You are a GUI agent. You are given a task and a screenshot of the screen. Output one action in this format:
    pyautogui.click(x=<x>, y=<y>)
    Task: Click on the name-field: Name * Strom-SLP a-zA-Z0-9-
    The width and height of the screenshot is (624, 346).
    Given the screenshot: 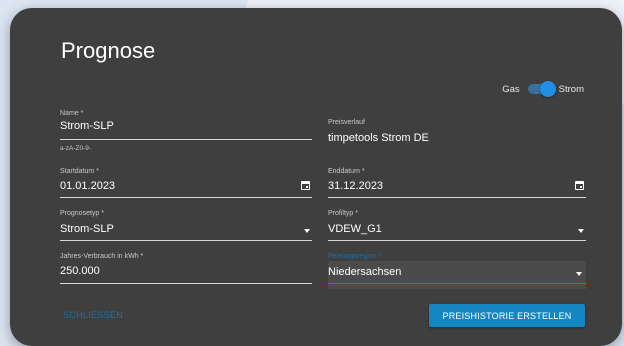 What is the action you would take?
    pyautogui.click(x=186, y=134)
    